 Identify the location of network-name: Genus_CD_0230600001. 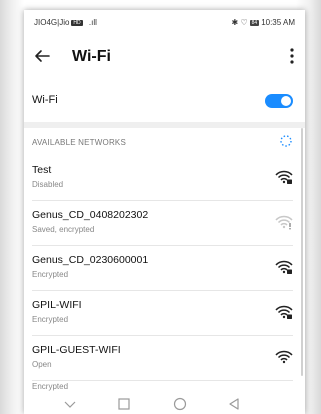
(90, 260).